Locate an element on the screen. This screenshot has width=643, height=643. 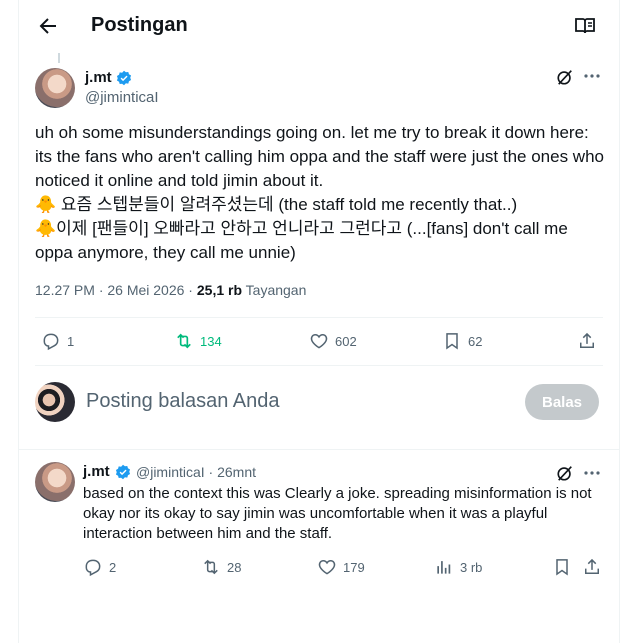
reply-bookmark-button is located at coordinates (562, 567).